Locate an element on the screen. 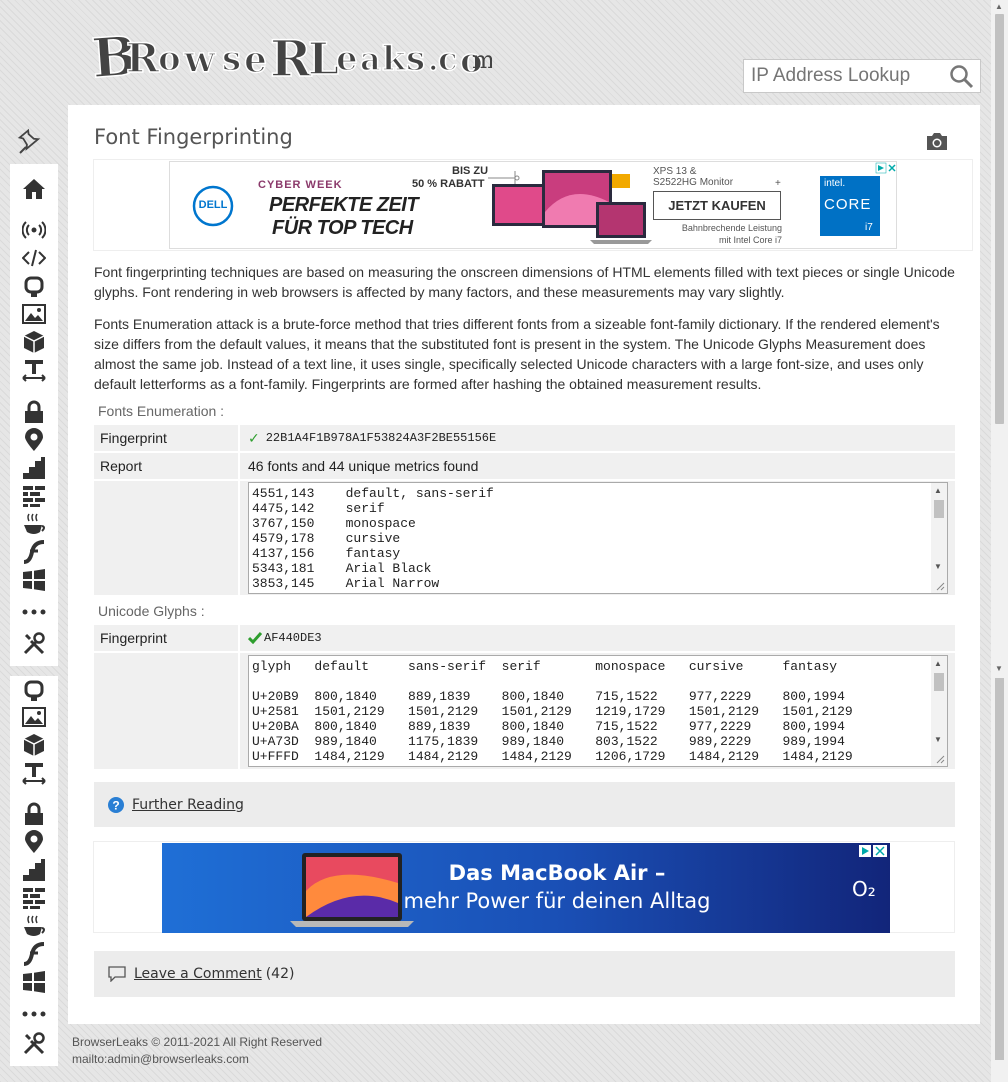  site-logo: B R o w s e R L e a k s . c o m is located at coordinates (292, 55).